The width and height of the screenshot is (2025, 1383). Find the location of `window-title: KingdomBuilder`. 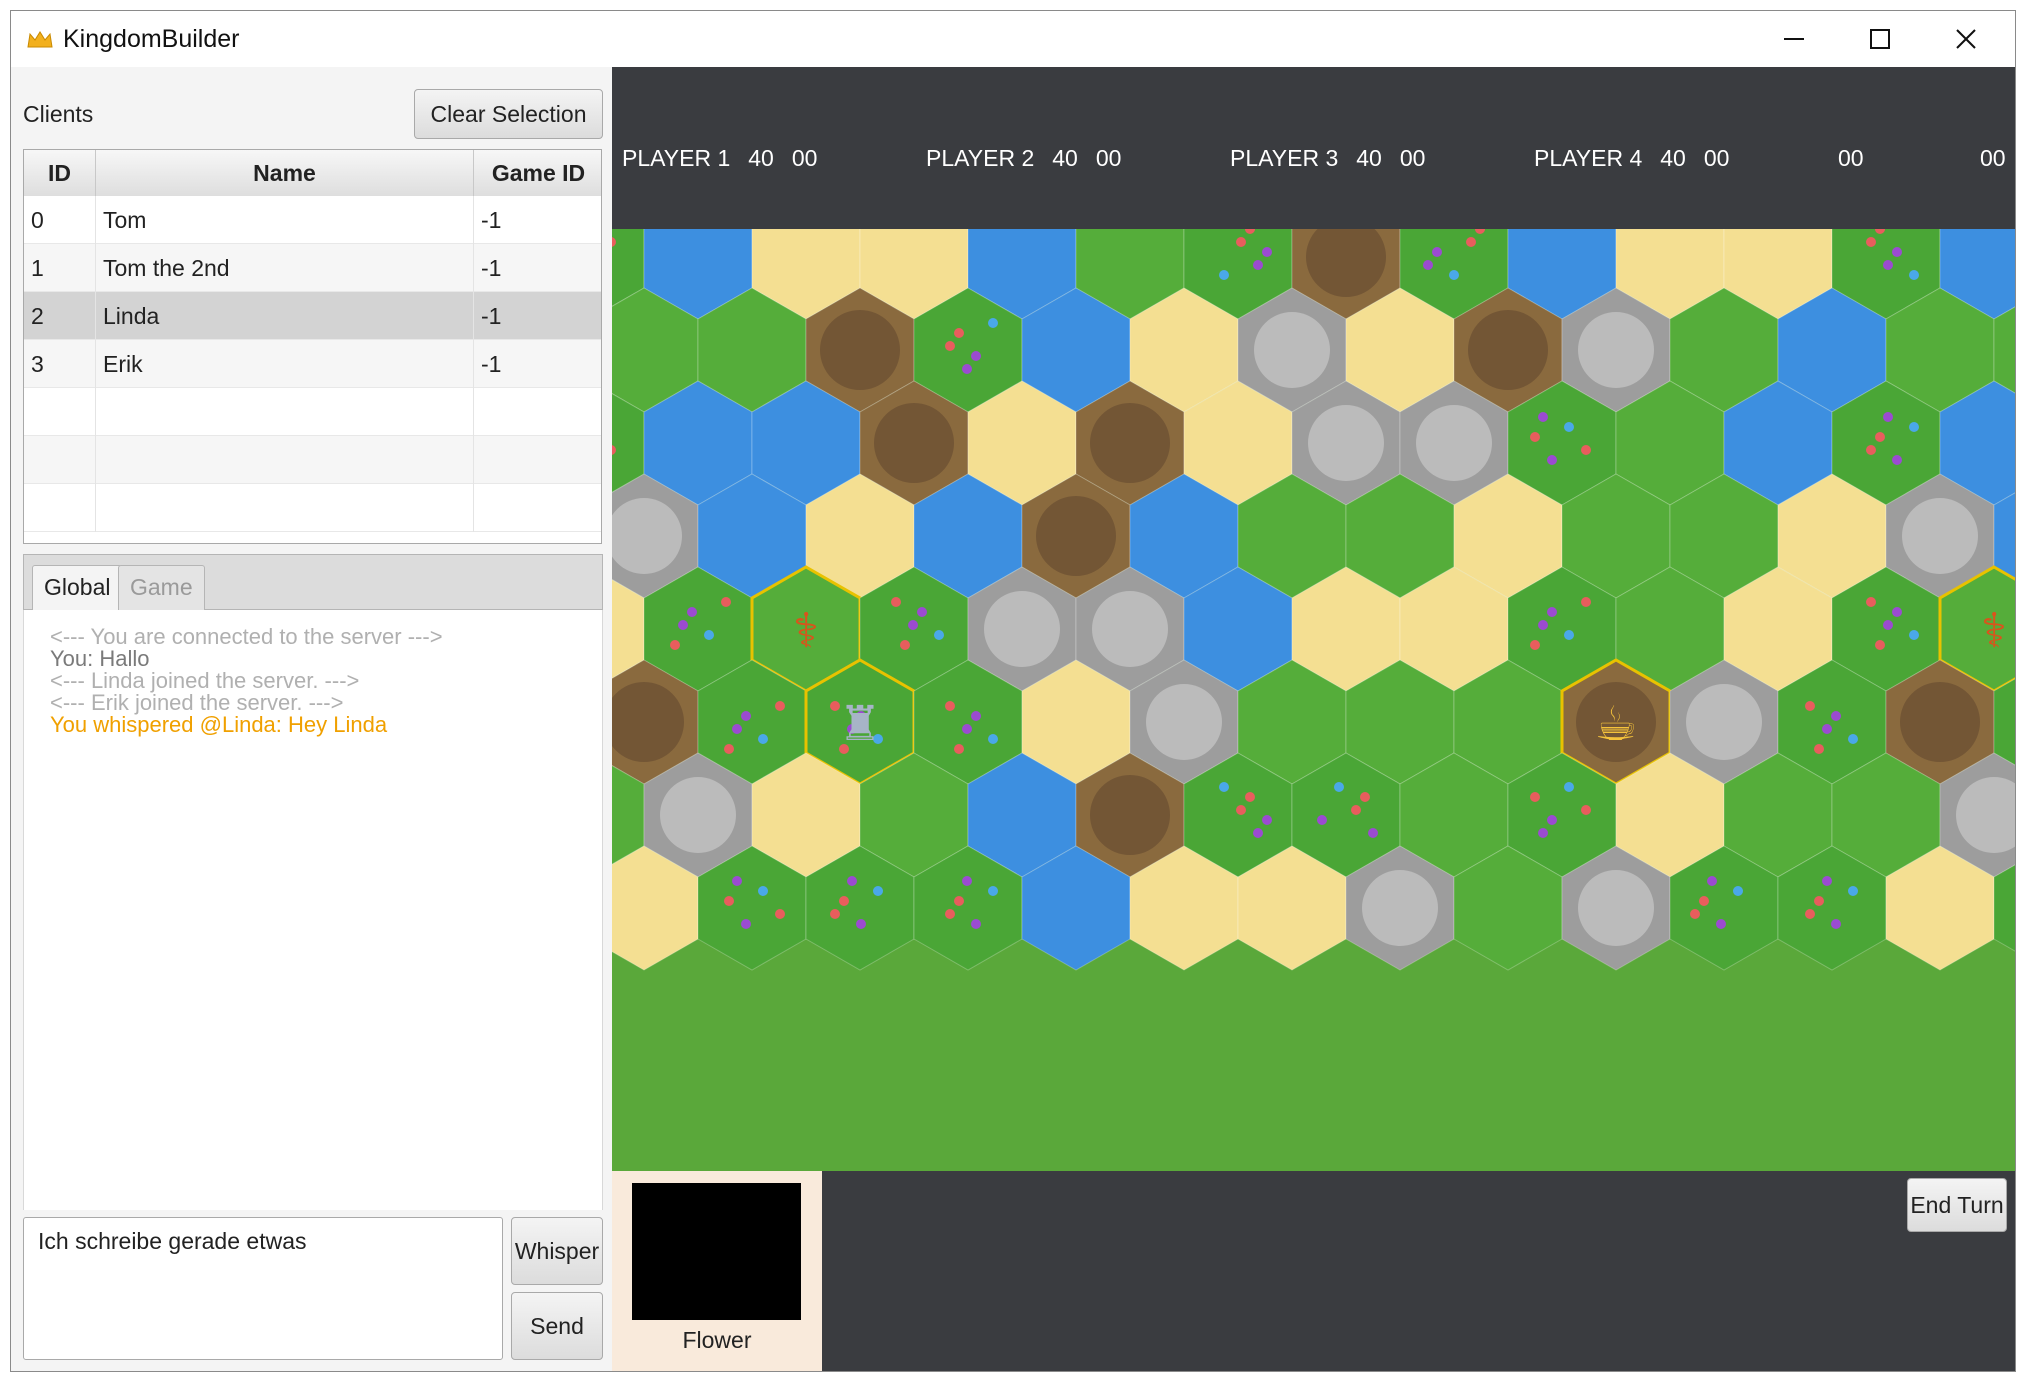

window-title: KingdomBuilder is located at coordinates (151, 39).